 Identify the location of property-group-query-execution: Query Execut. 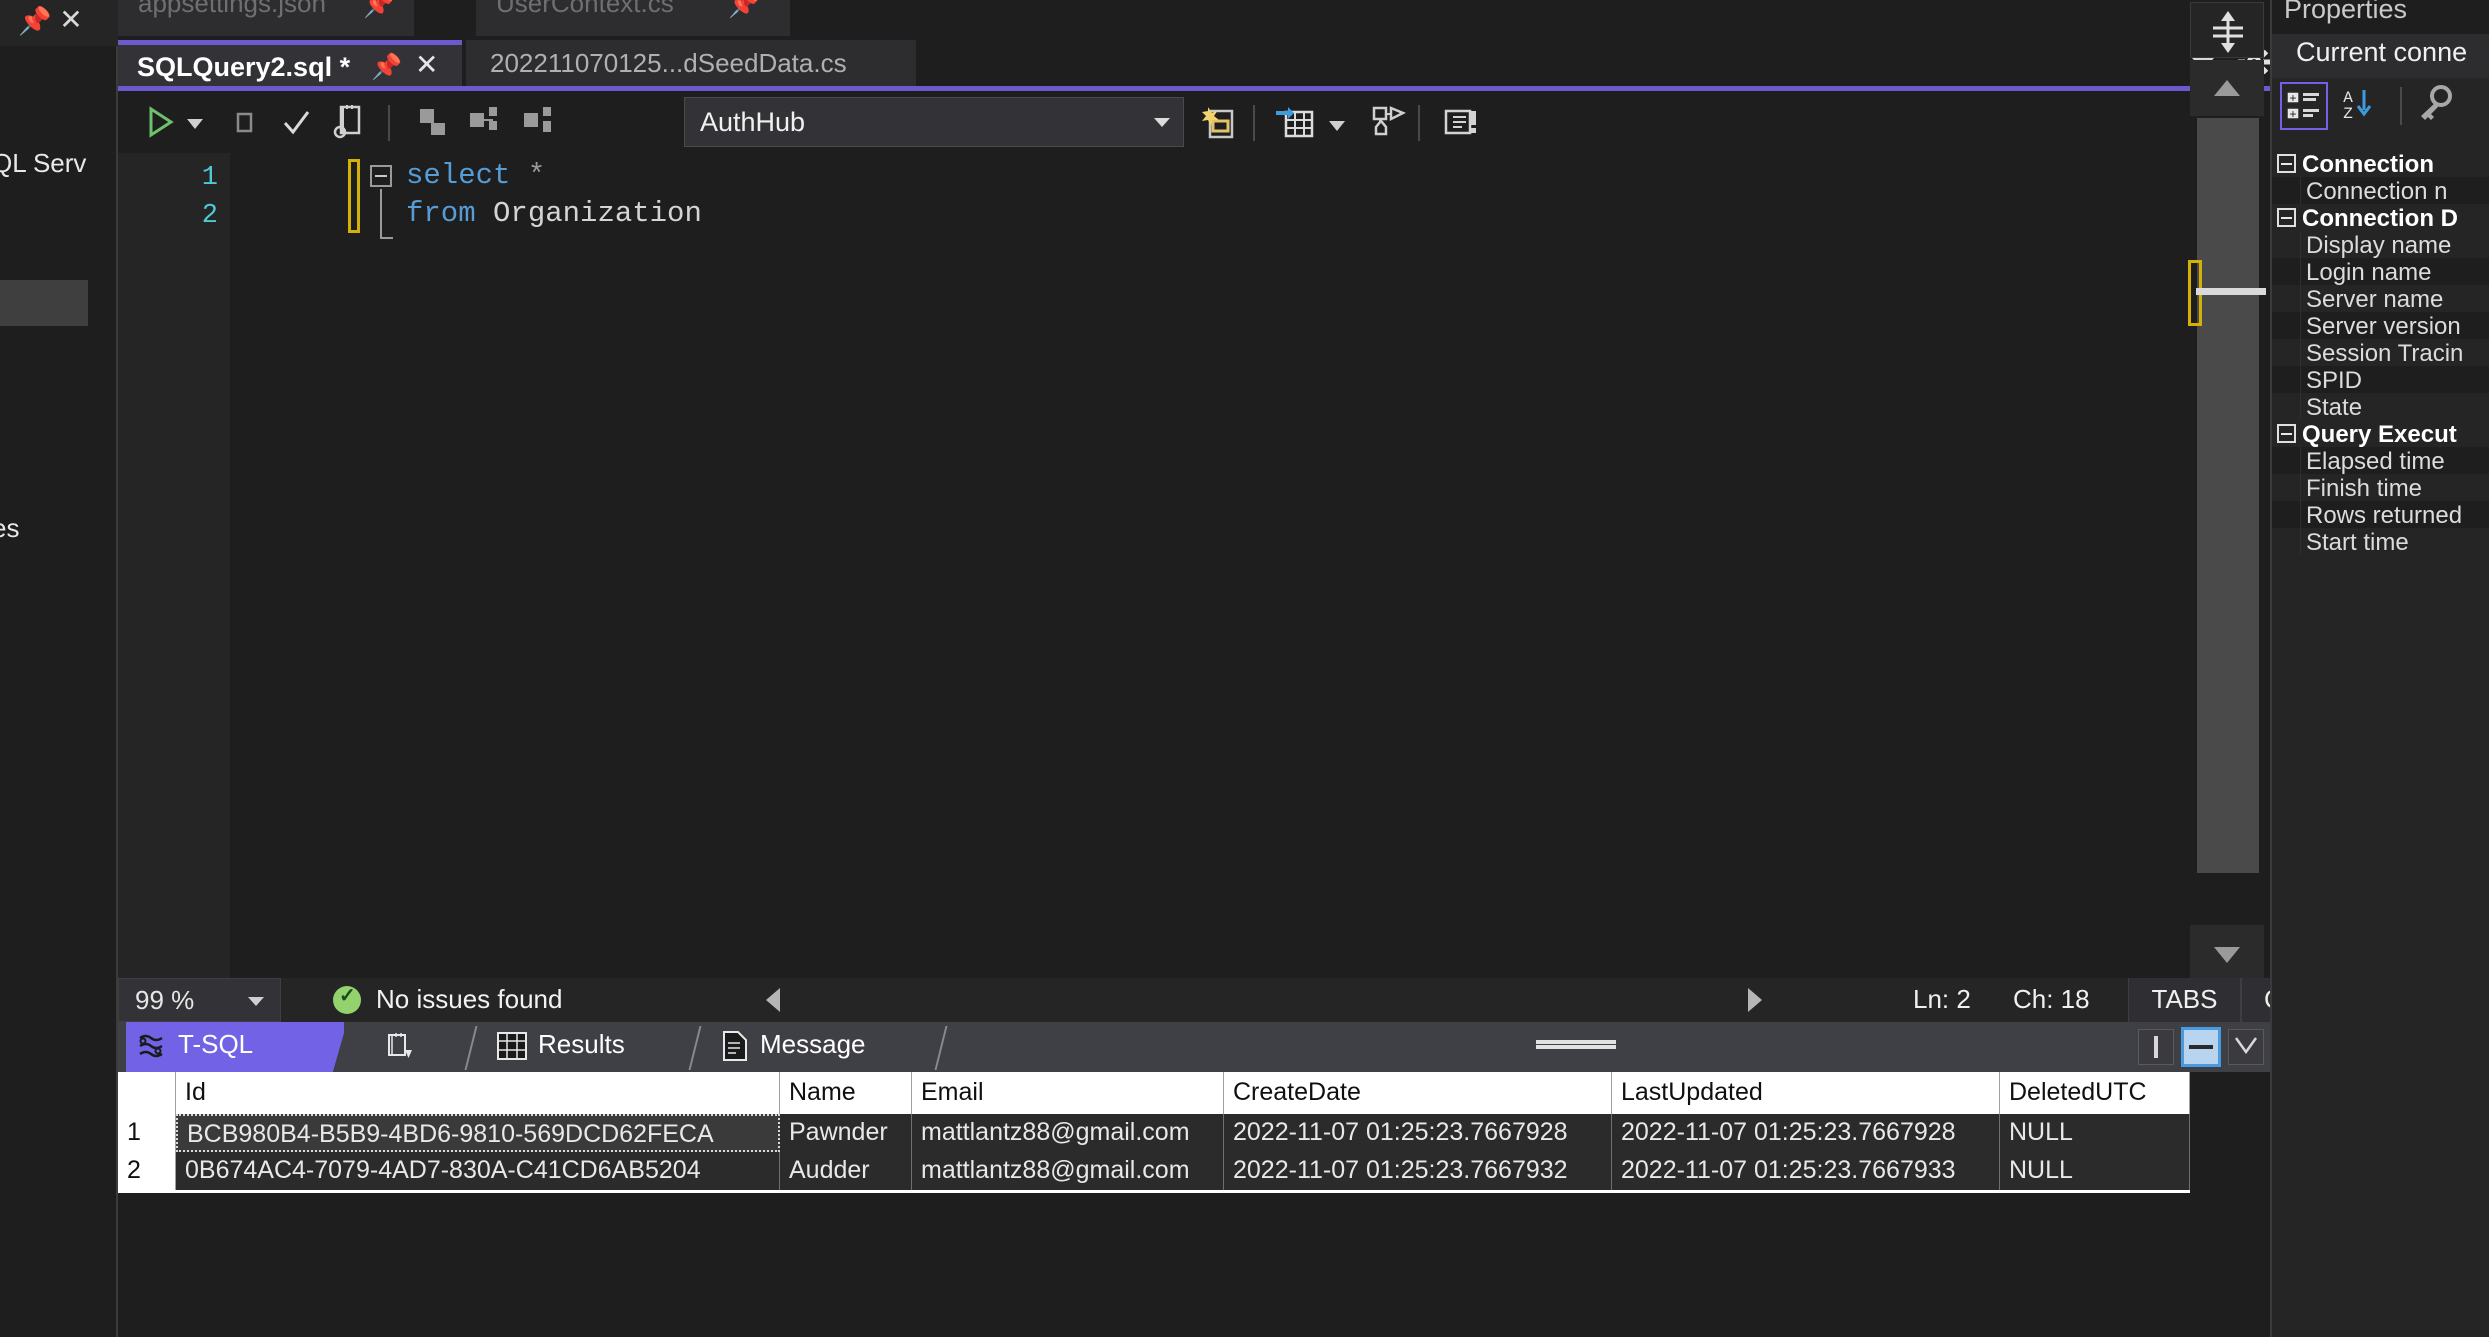
(2380, 434).